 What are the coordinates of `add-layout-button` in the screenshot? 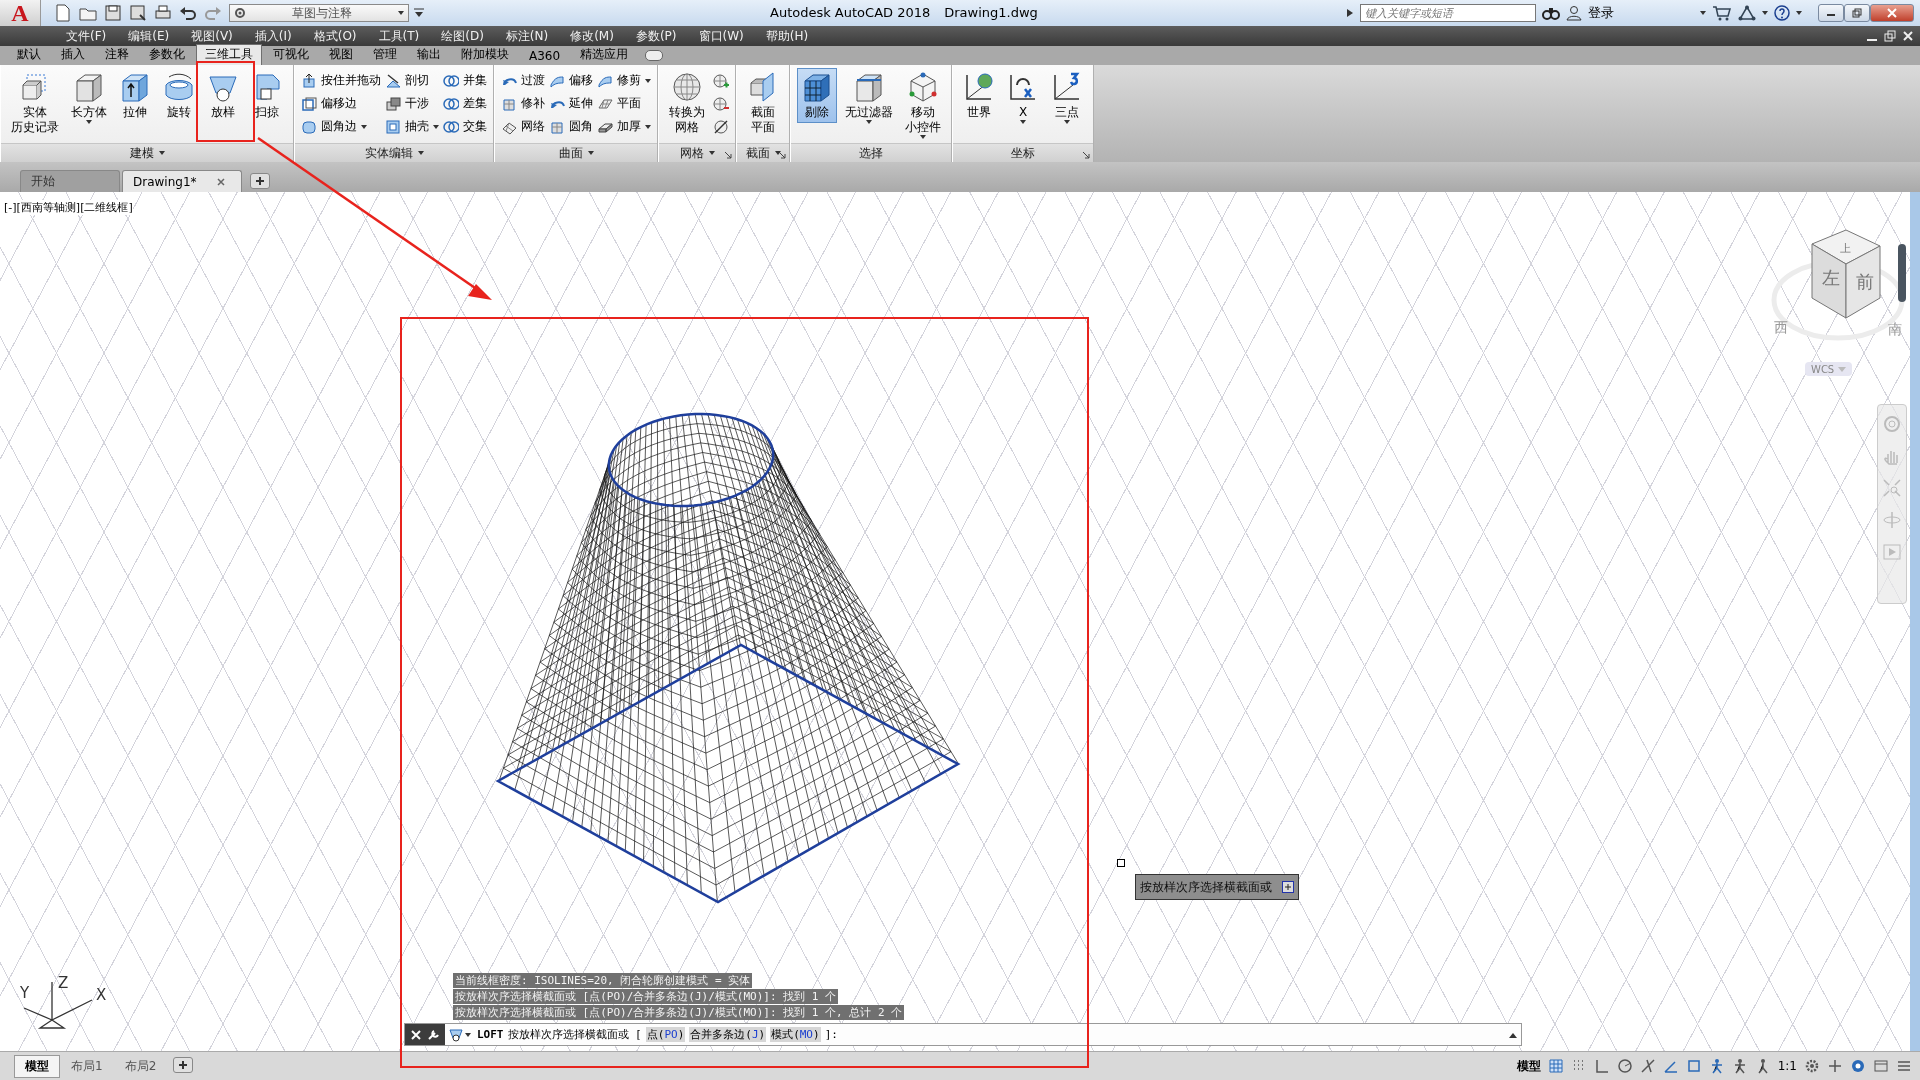 It's located at (183, 1064).